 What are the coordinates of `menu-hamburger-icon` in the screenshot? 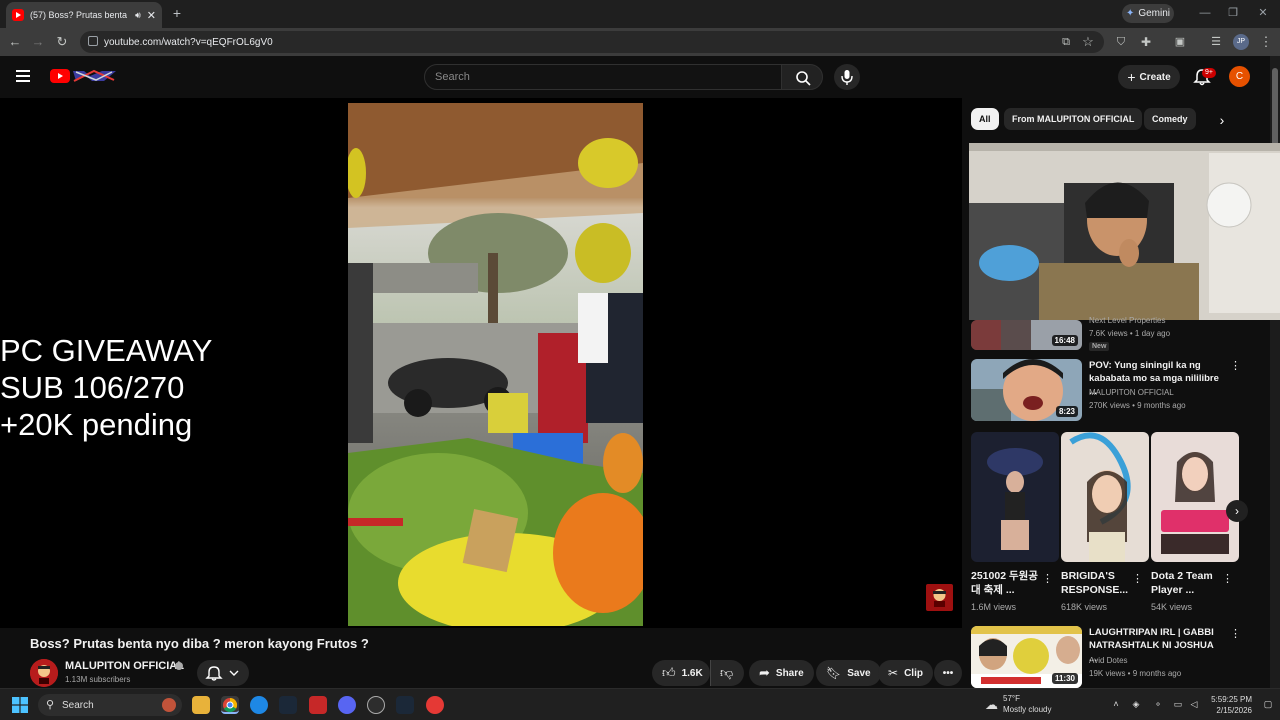 It's located at (23, 76).